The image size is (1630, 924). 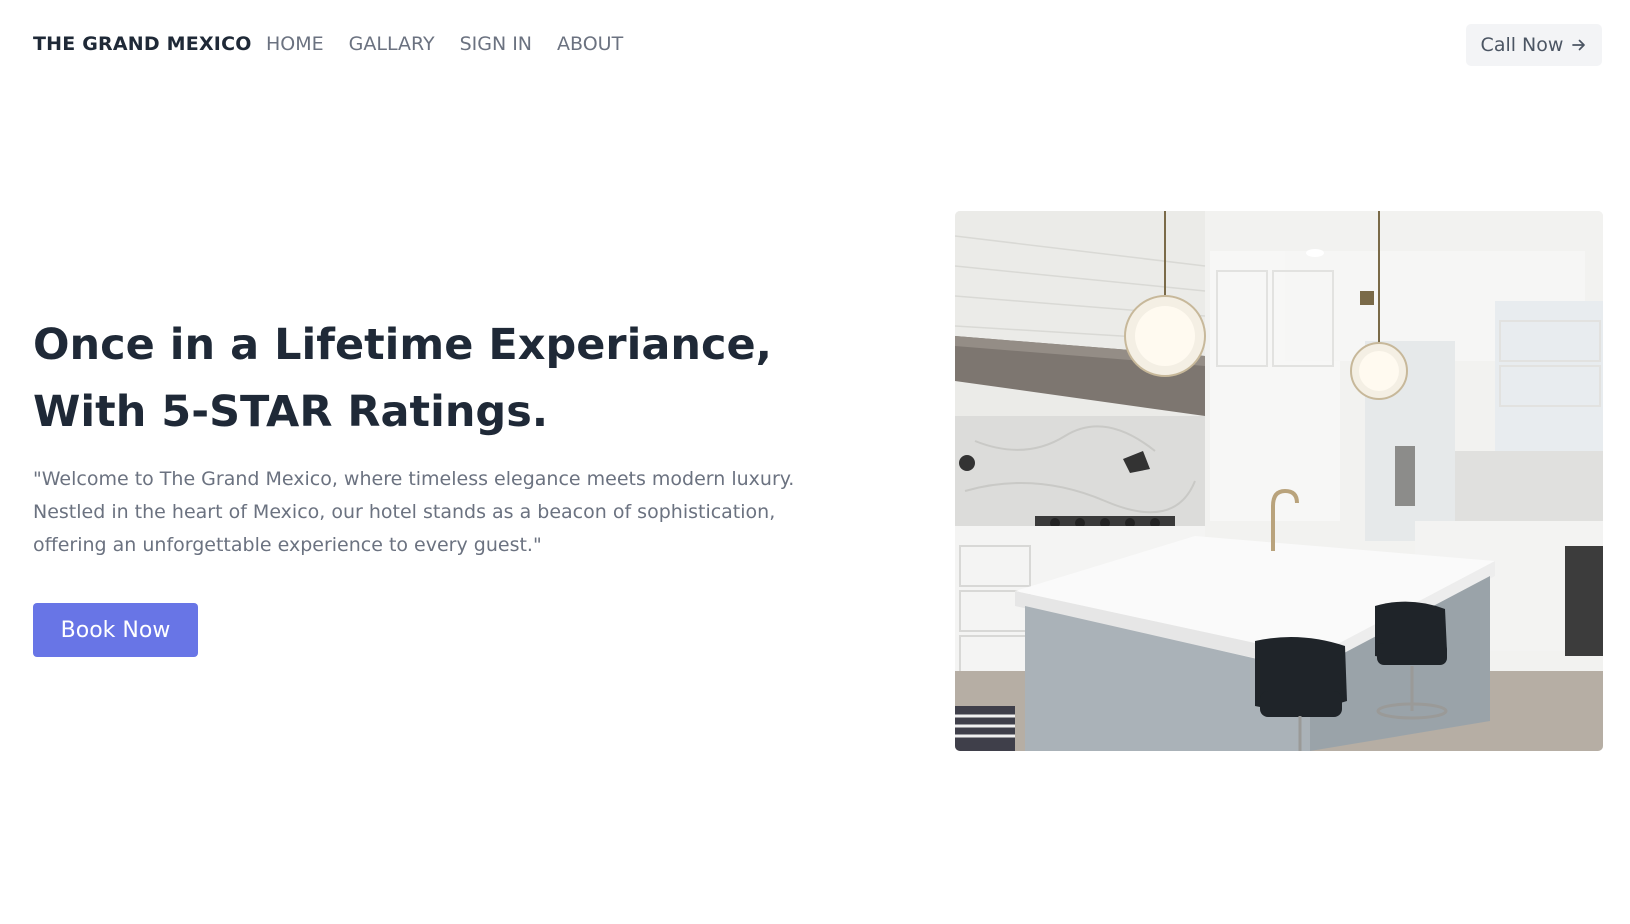 I want to click on call-now-label: Call Now, so click(x=1522, y=45).